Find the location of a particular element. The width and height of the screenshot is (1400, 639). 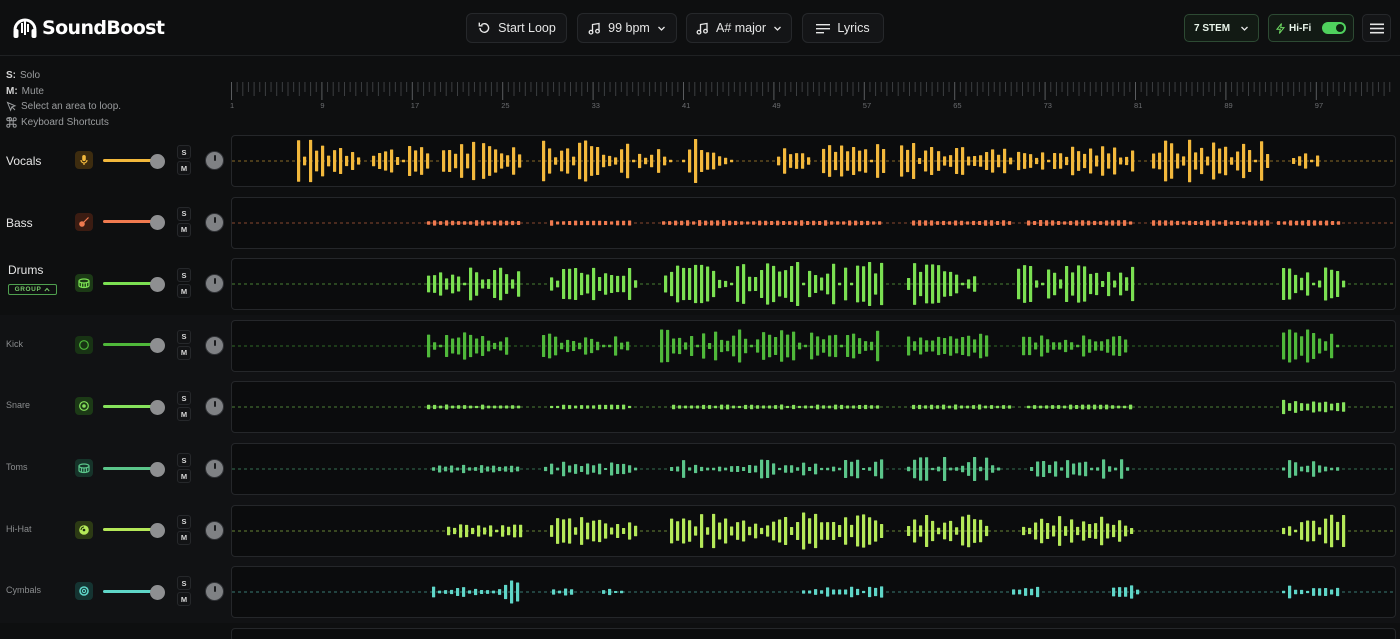

keyboard-shortcuts-link: Keyboard Shortcuts is located at coordinates (63, 123).